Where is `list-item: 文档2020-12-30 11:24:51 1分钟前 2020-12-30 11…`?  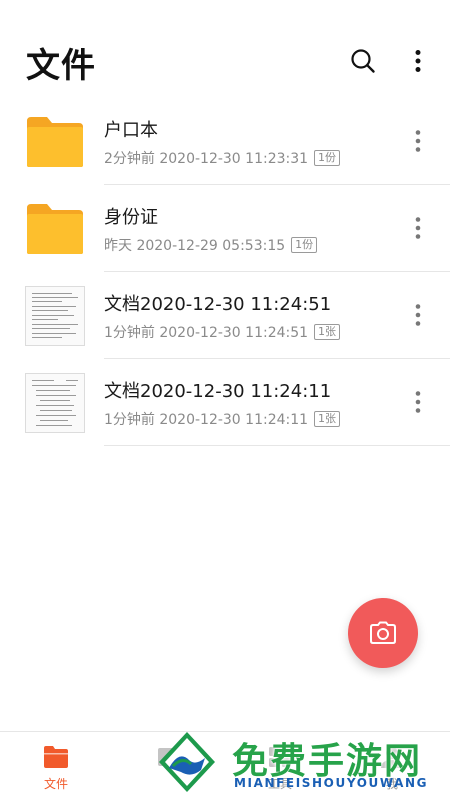 list-item: 文档2020-12-30 11:24:51 1分钟前 2020-12-30 11… is located at coordinates (225, 315).